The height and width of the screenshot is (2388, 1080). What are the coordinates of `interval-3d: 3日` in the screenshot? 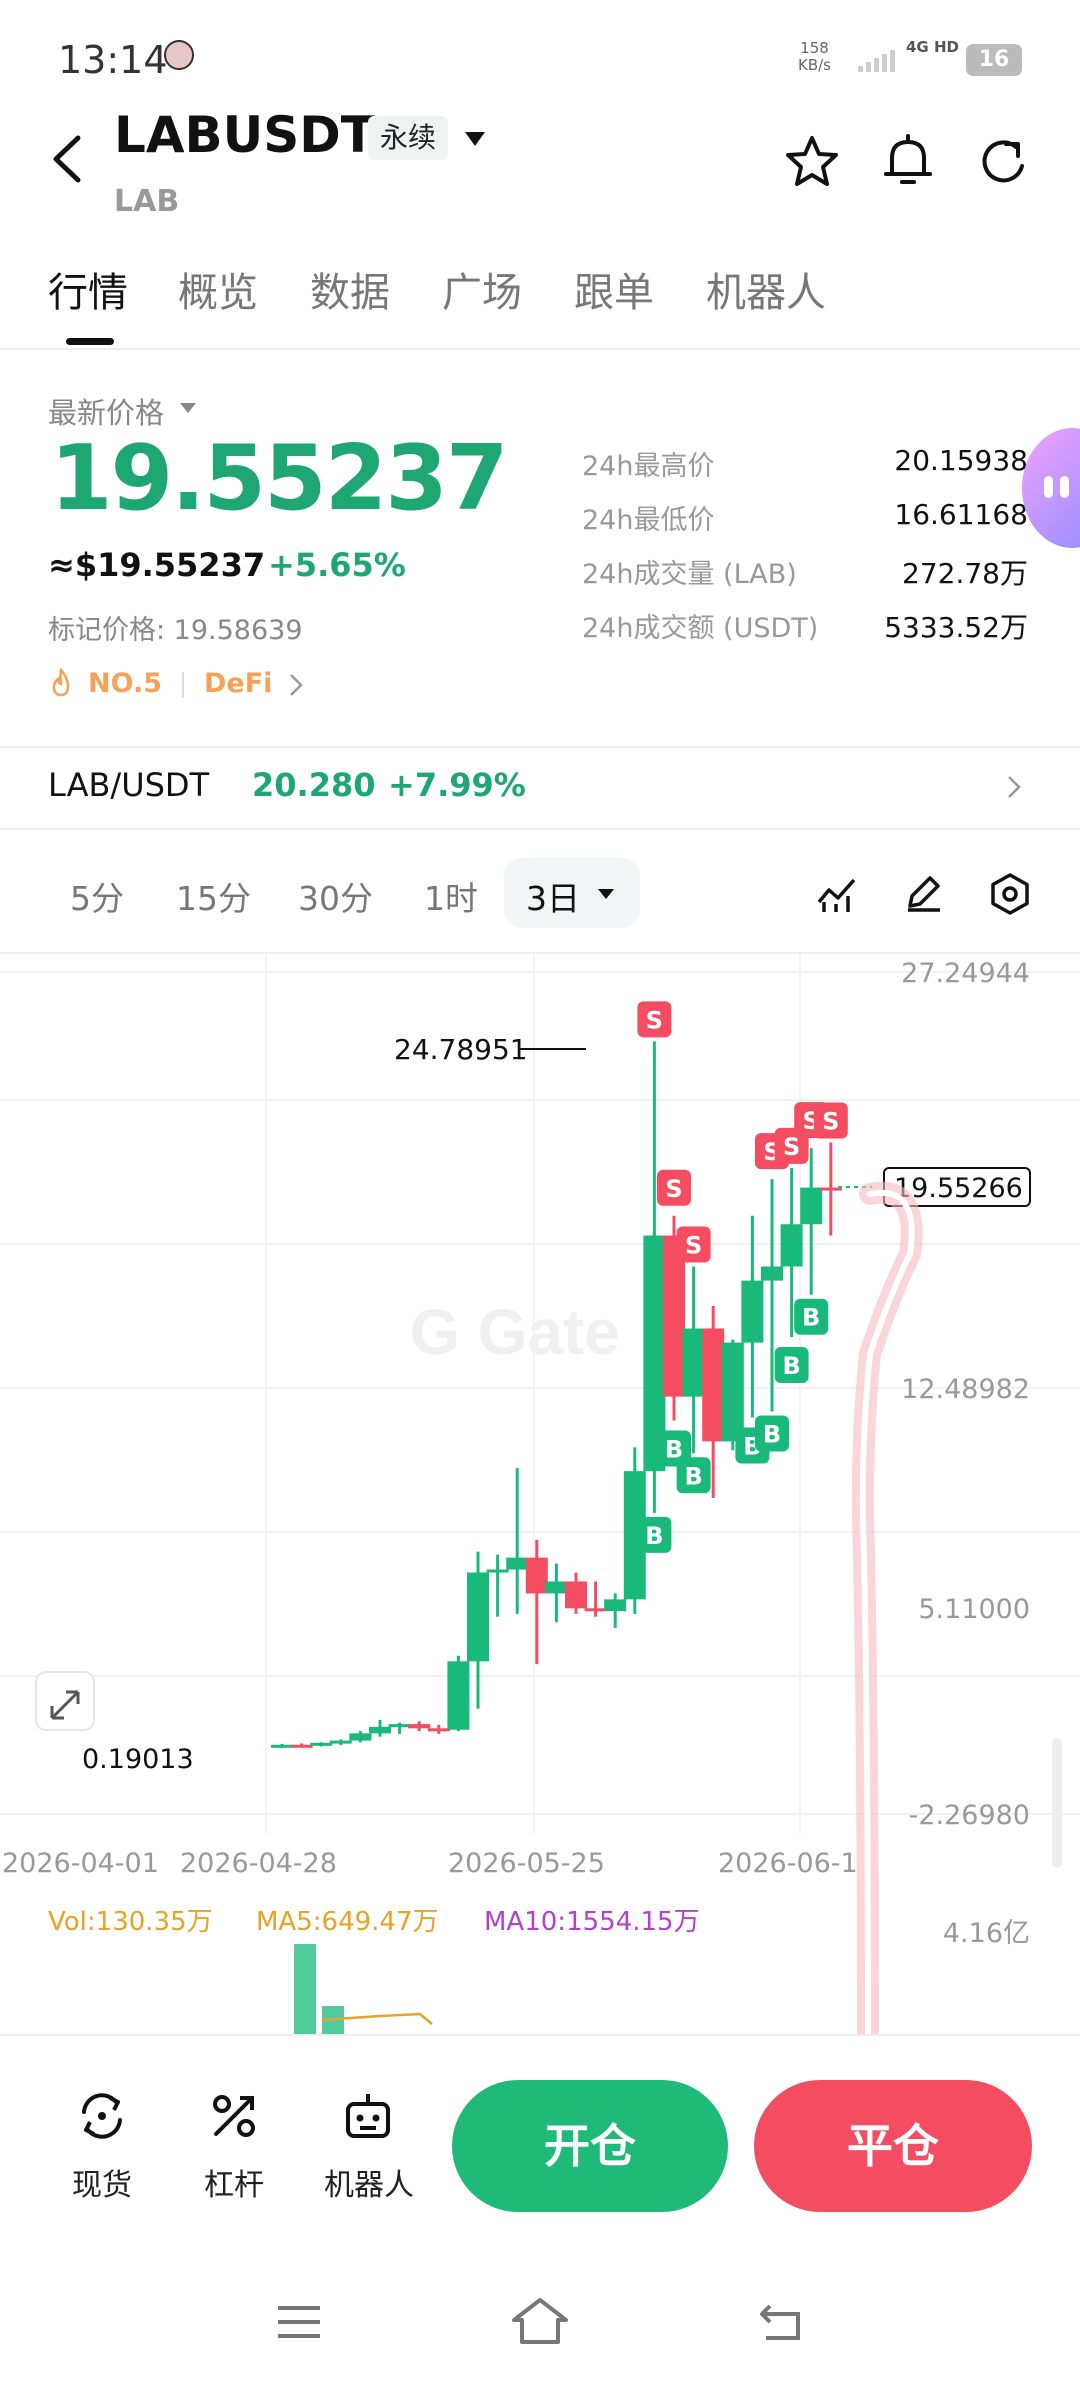 It's located at (553, 896).